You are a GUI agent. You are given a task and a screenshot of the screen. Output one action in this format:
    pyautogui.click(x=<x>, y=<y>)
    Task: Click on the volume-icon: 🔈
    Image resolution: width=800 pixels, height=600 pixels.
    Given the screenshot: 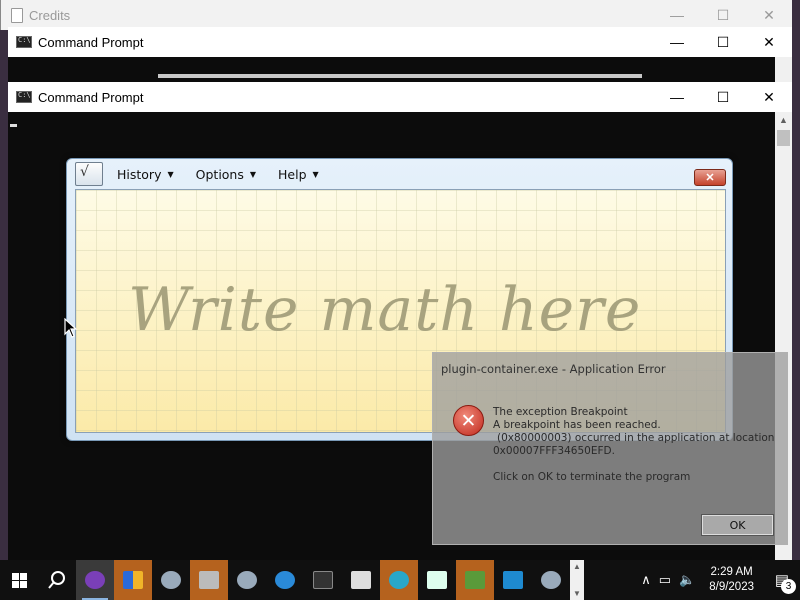 What is the action you would take?
    pyautogui.click(x=687, y=580)
    